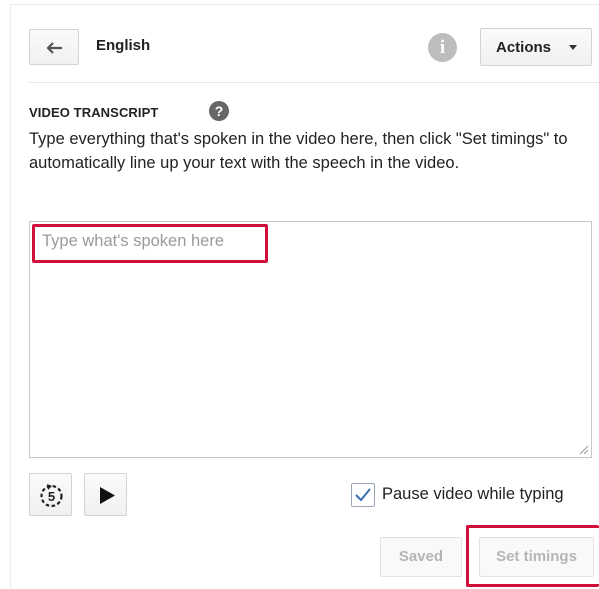 This screenshot has width=599, height=589. Describe the element at coordinates (314, 82) in the screenshot. I see `header-divider` at that location.